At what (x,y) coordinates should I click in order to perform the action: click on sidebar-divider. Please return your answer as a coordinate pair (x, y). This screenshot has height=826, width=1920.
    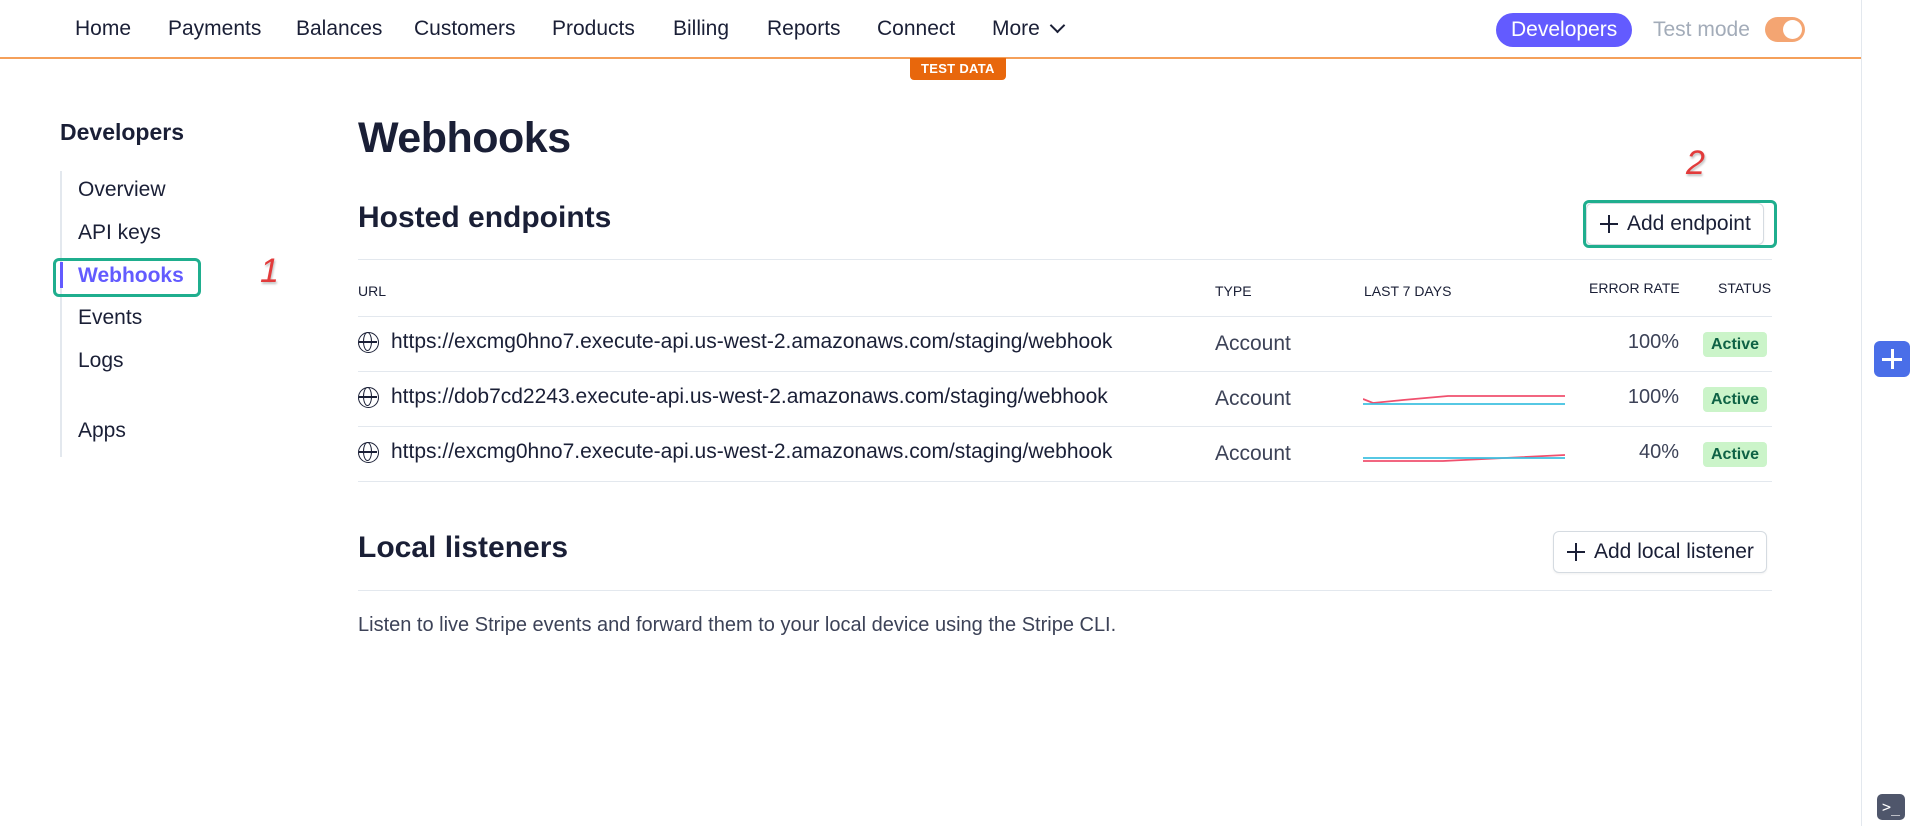
    Looking at the image, I should click on (61, 314).